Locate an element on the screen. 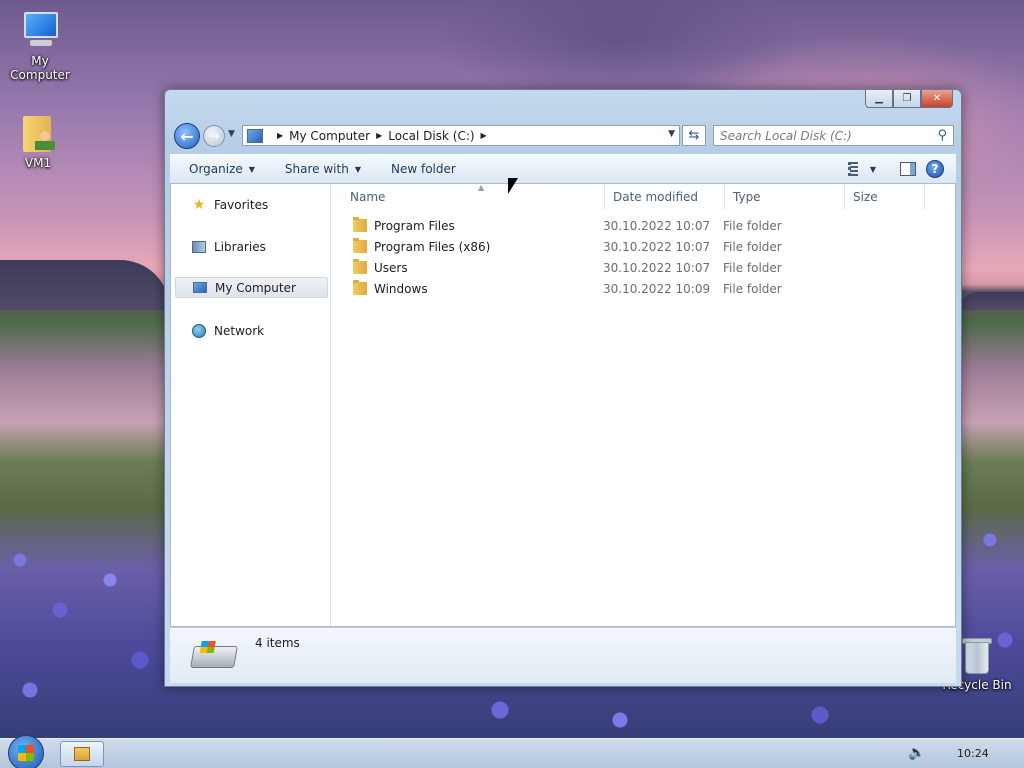  maximize-button: ❐ is located at coordinates (907, 99).